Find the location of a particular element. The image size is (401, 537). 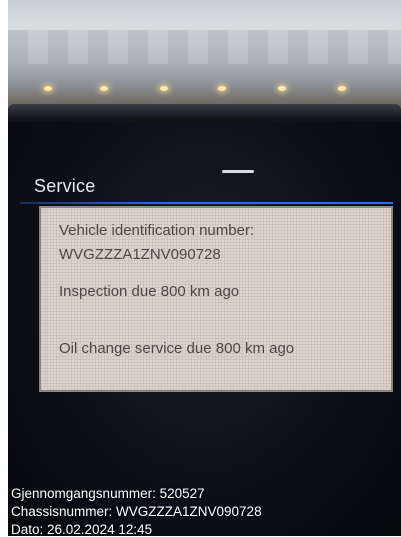

caption-chassis-number: Chassisnummer: WVGZZZA1ZNV090728 is located at coordinates (136, 511).